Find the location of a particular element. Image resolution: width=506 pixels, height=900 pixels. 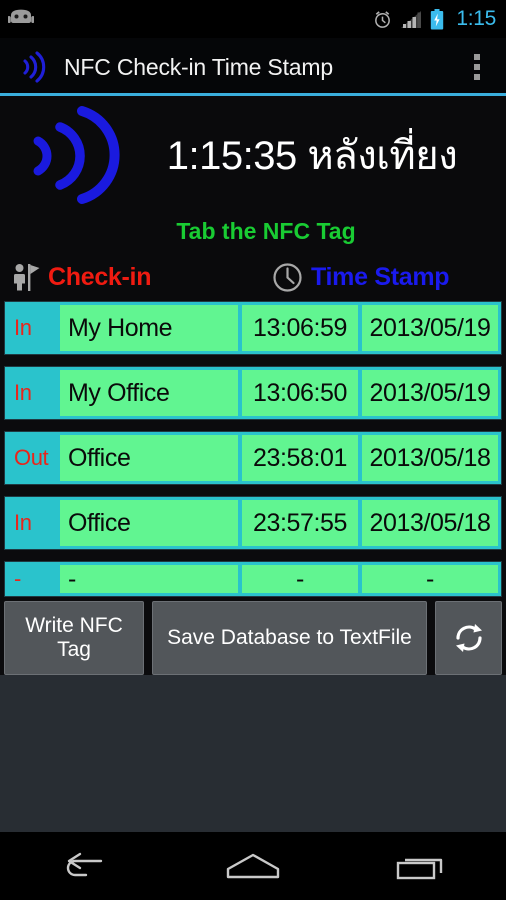

timestamp-header-label: Time Stamp is located at coordinates (380, 276).